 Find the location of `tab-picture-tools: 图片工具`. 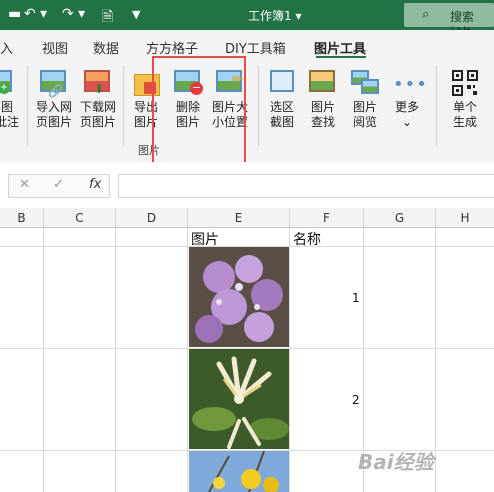

tab-picture-tools: 图片工具 is located at coordinates (340, 47).